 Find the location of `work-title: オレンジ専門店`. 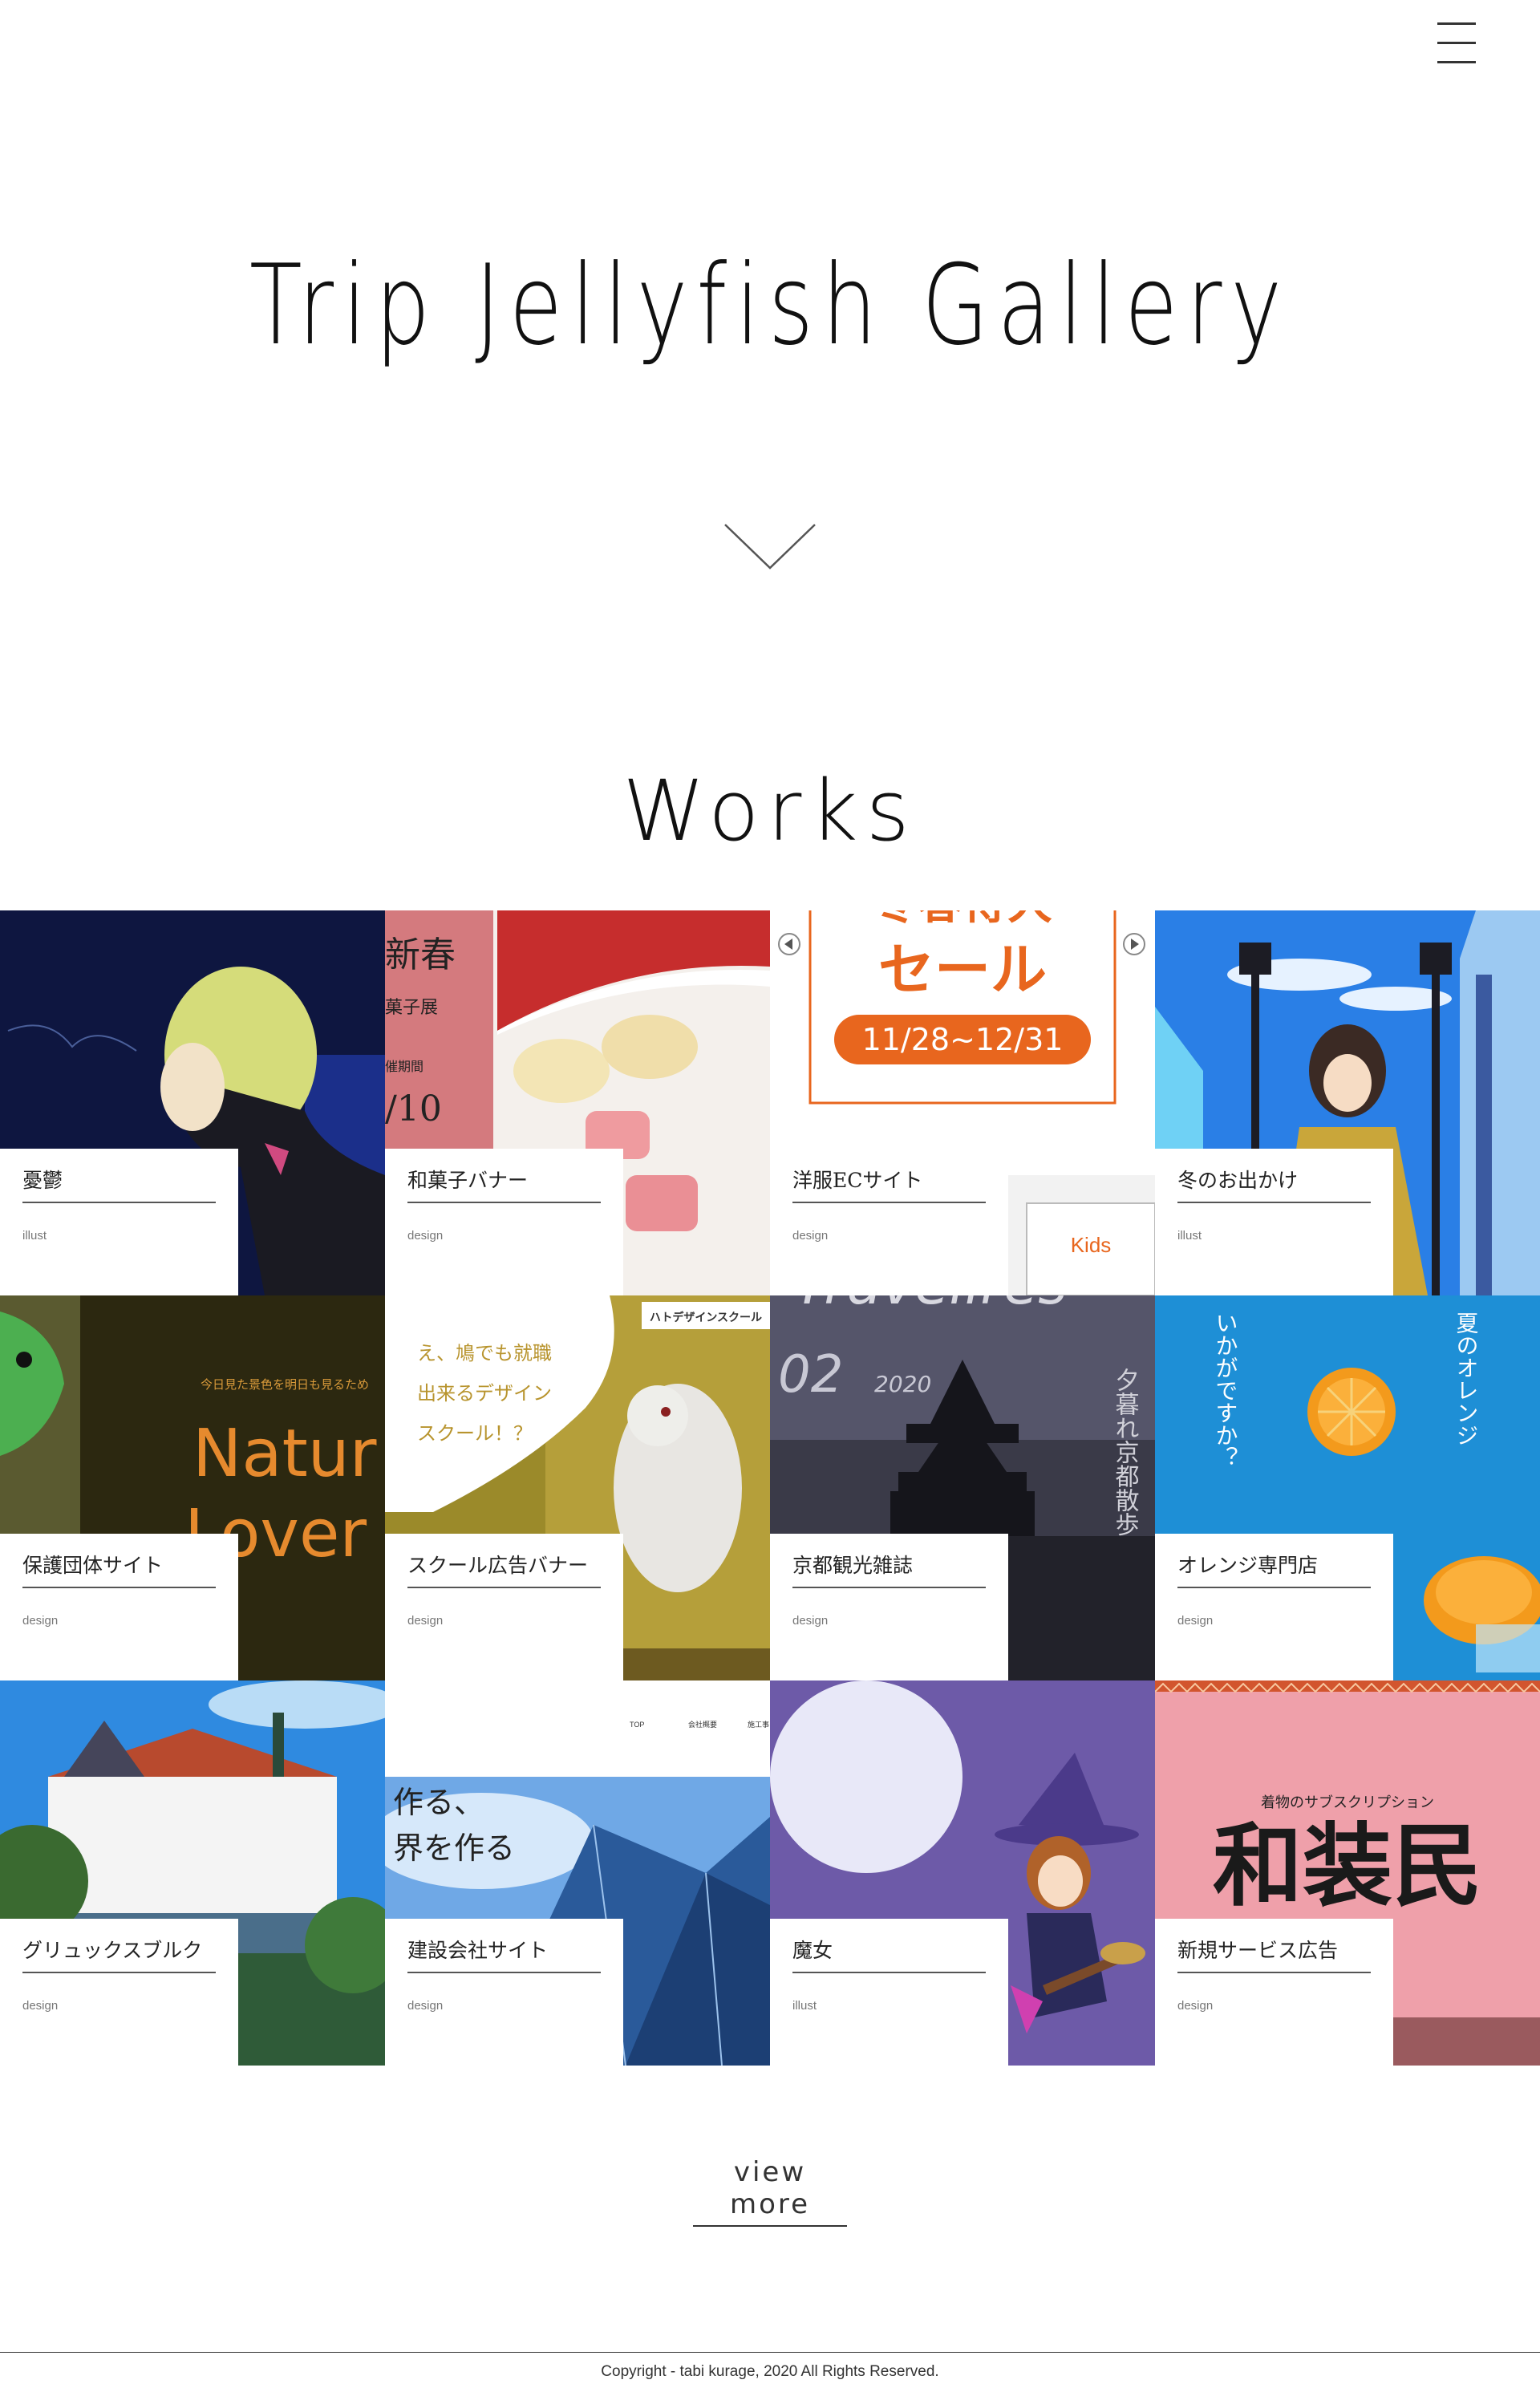

work-title: オレンジ専門店 is located at coordinates (1274, 1569).